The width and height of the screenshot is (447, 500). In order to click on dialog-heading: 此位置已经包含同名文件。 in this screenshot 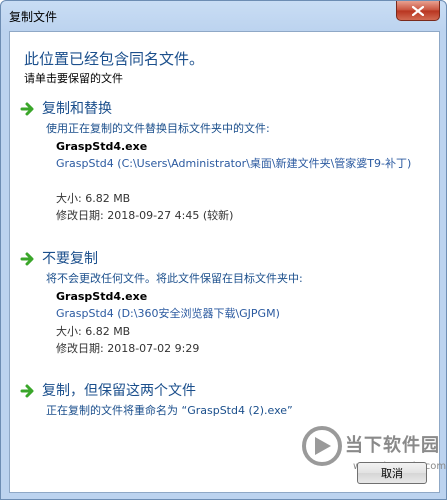, I will do `click(114, 59)`.